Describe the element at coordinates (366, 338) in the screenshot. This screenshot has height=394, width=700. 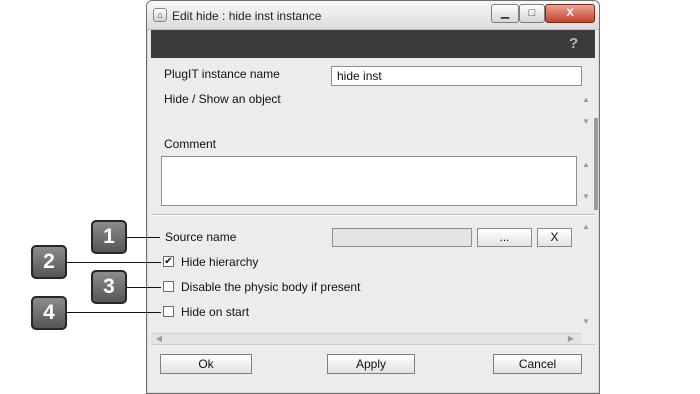
I see `horizontal-scrollbar` at that location.